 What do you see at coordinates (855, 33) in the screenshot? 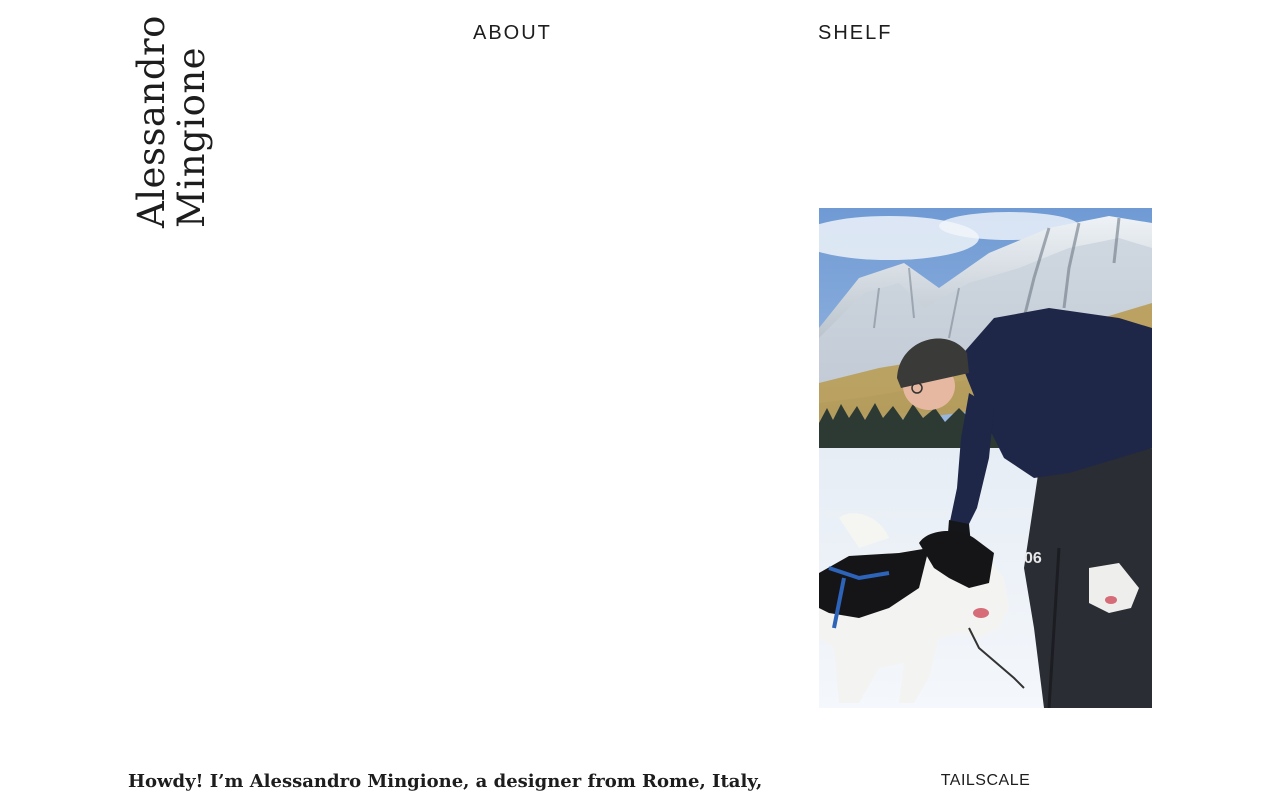
I see `nav-shelf-link: SHELF` at bounding box center [855, 33].